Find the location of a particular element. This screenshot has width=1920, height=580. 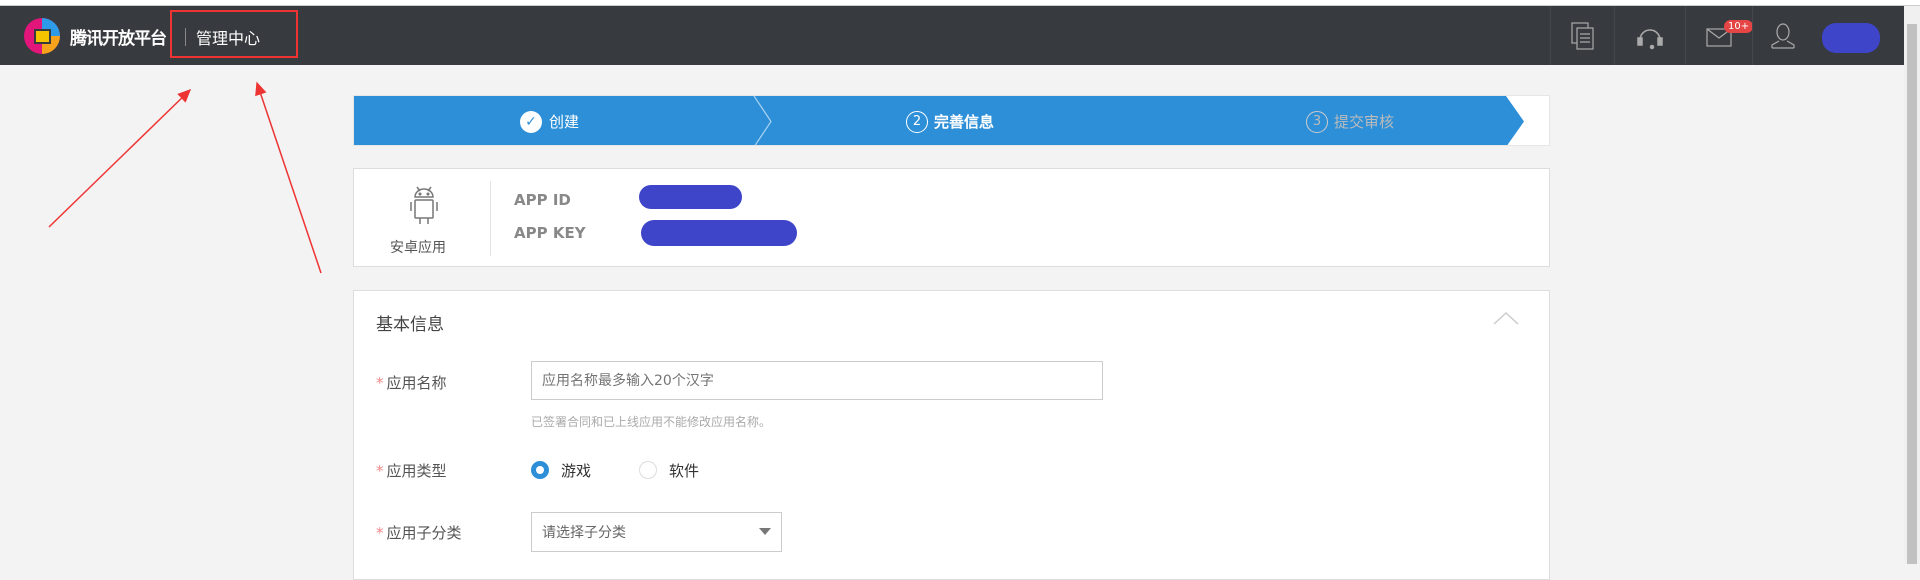

app-name-hint: 已签署合同和已上线应用不能修改应用名称。 is located at coordinates (651, 422).